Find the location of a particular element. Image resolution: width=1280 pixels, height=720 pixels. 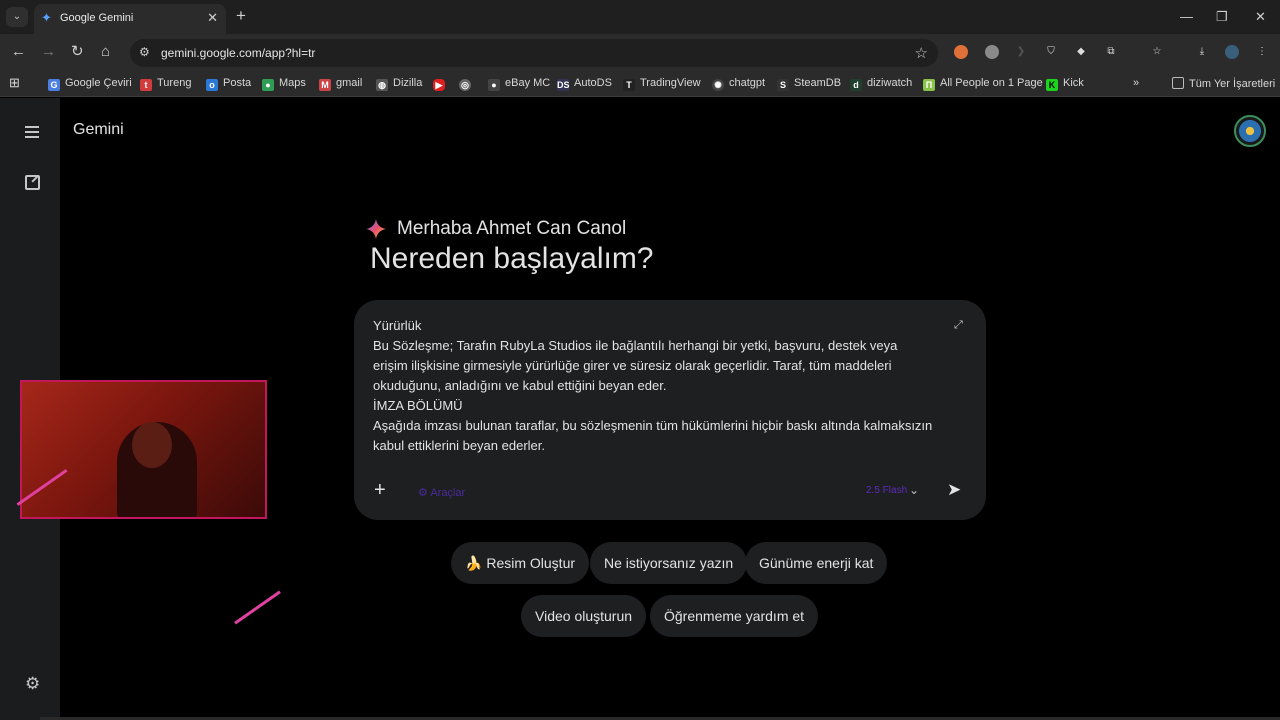

close-tab-icon: ✕ is located at coordinates (212, 18).